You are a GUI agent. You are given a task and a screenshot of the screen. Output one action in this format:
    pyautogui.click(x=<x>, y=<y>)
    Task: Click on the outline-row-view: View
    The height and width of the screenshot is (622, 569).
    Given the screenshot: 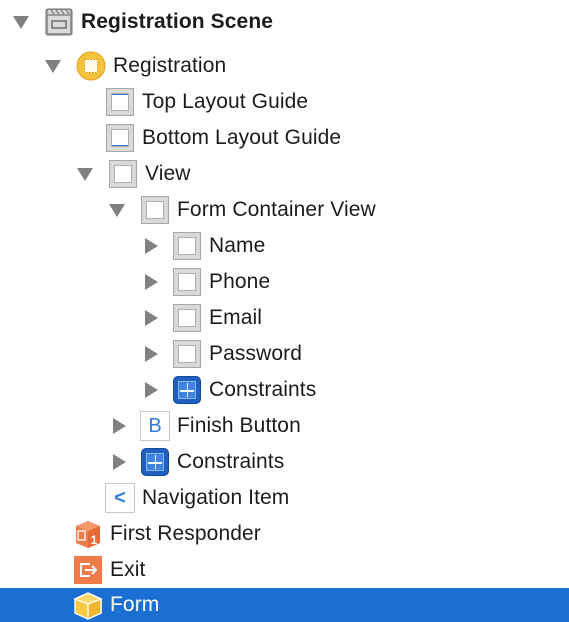 What is the action you would take?
    pyautogui.click(x=284, y=174)
    